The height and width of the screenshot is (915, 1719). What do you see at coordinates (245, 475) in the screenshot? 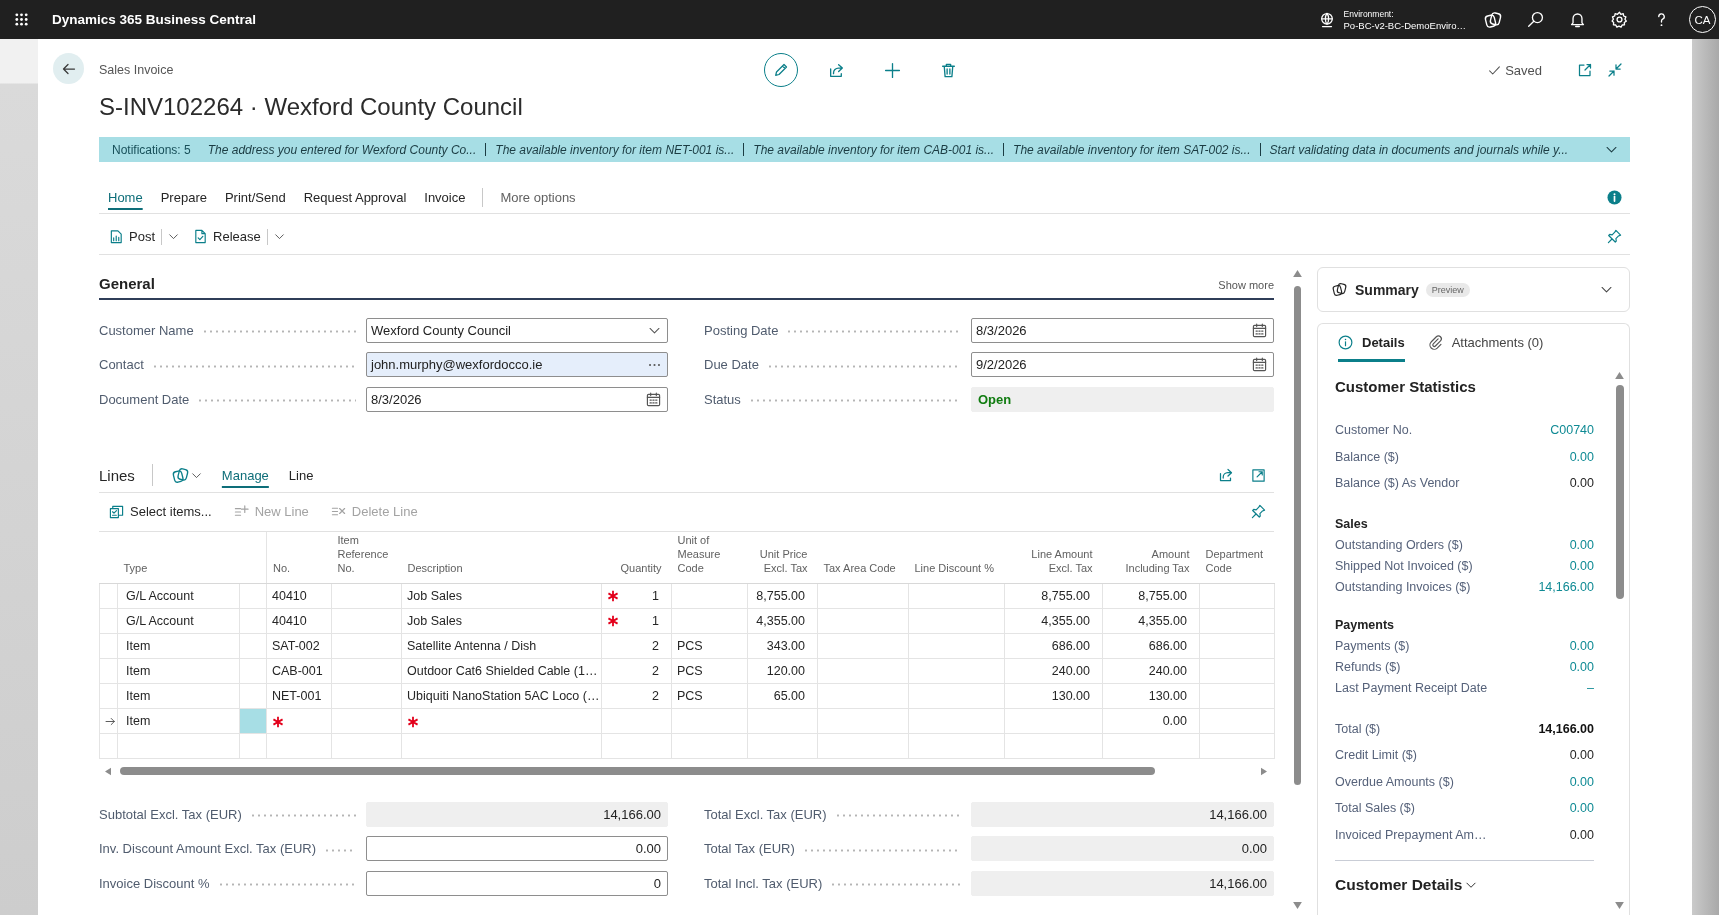
I see `lines-tab: Manage` at bounding box center [245, 475].